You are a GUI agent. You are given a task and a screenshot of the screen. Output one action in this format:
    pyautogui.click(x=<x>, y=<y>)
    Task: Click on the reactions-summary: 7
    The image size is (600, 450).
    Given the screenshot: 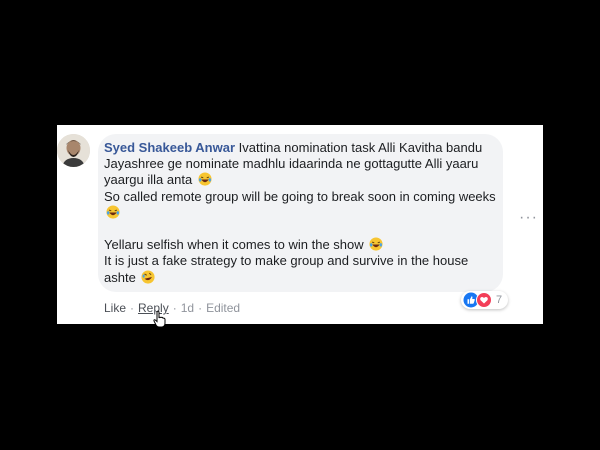 What is the action you would take?
    pyautogui.click(x=485, y=300)
    